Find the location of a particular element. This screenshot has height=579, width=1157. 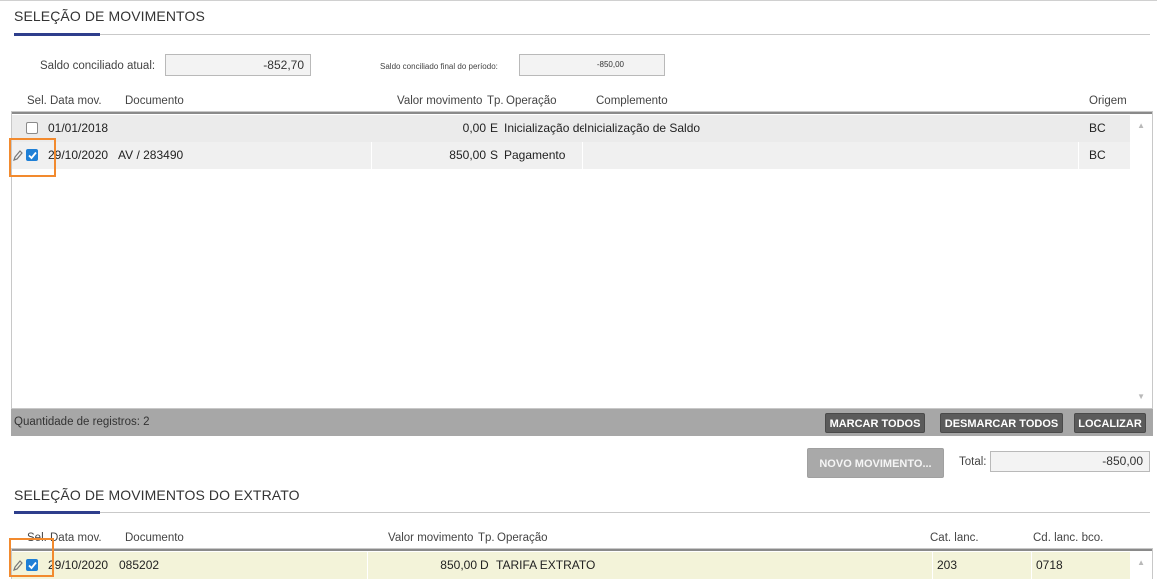

record-count: Quantidade de registros: 2 is located at coordinates (82, 422).